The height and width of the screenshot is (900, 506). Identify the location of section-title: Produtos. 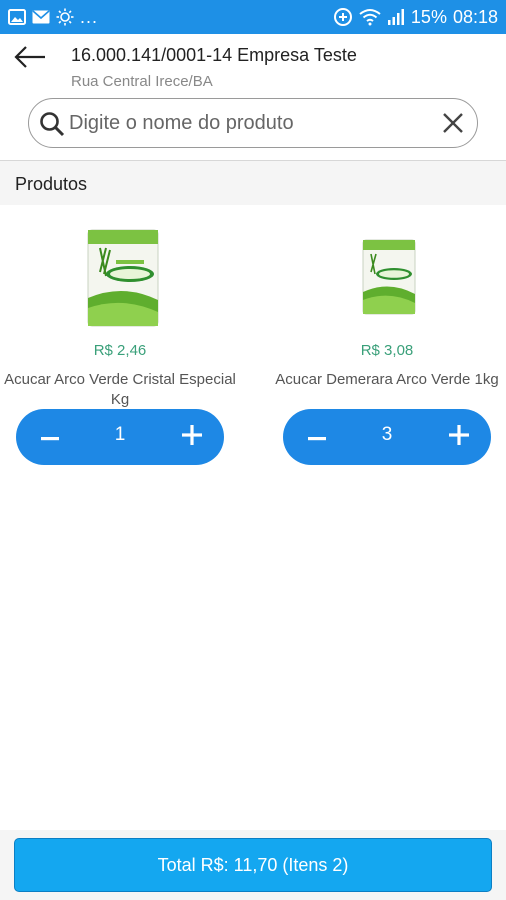
(51, 184).